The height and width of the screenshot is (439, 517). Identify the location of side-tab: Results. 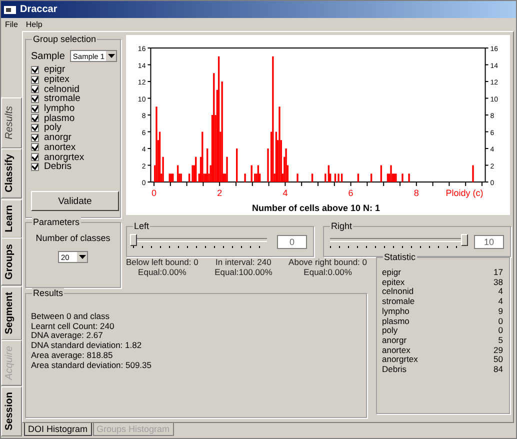
(11, 122).